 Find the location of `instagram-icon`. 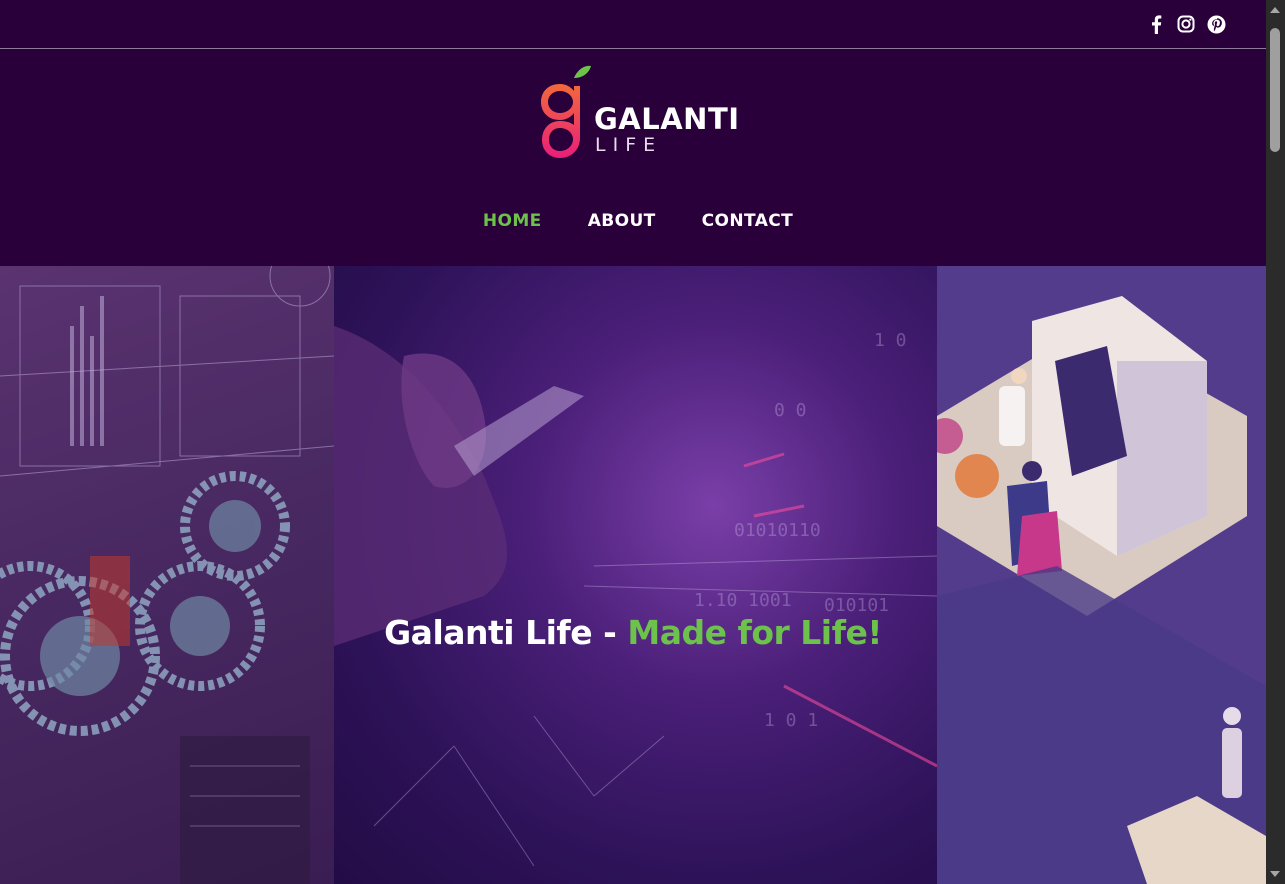

instagram-icon is located at coordinates (1186, 24).